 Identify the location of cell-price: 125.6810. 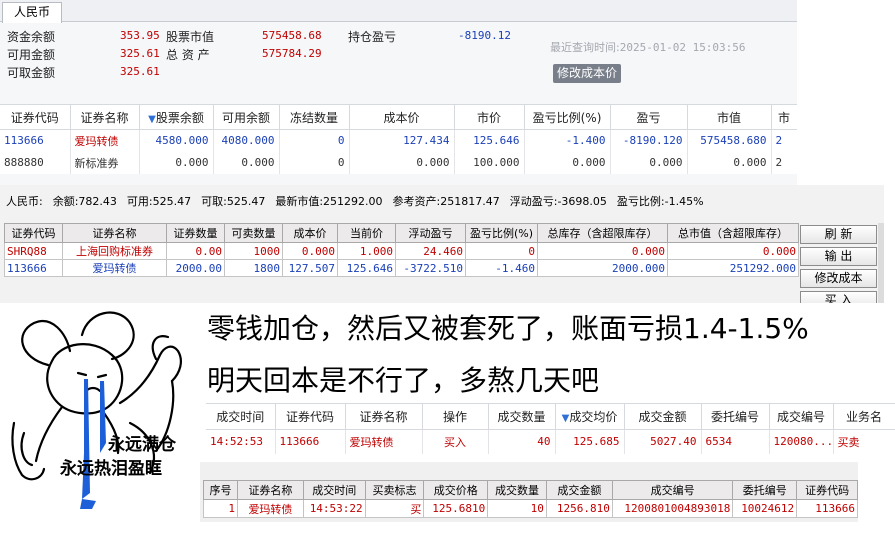
(456, 508).